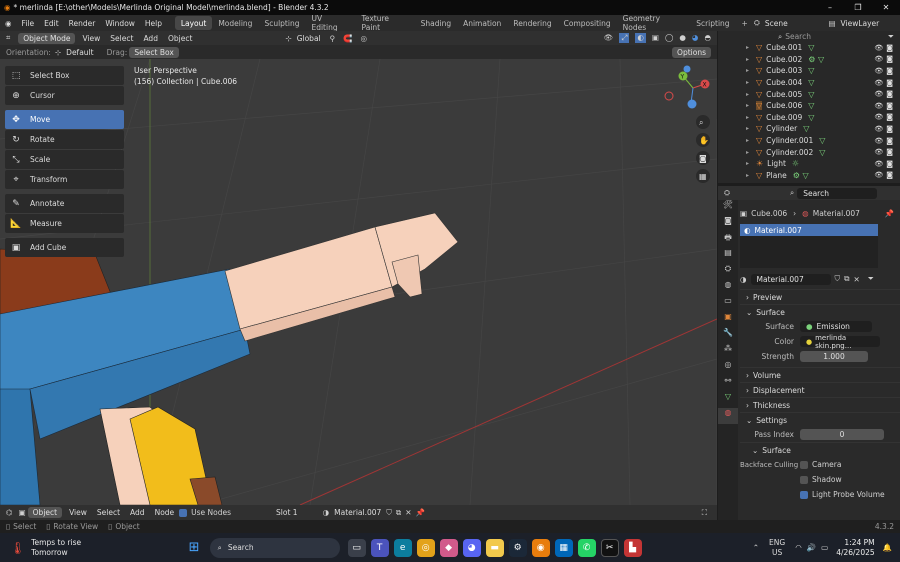  Describe the element at coordinates (809, 94) in the screenshot. I see `list-item: ▸ ▽ Cube.005 ▽ 👁◙` at that location.